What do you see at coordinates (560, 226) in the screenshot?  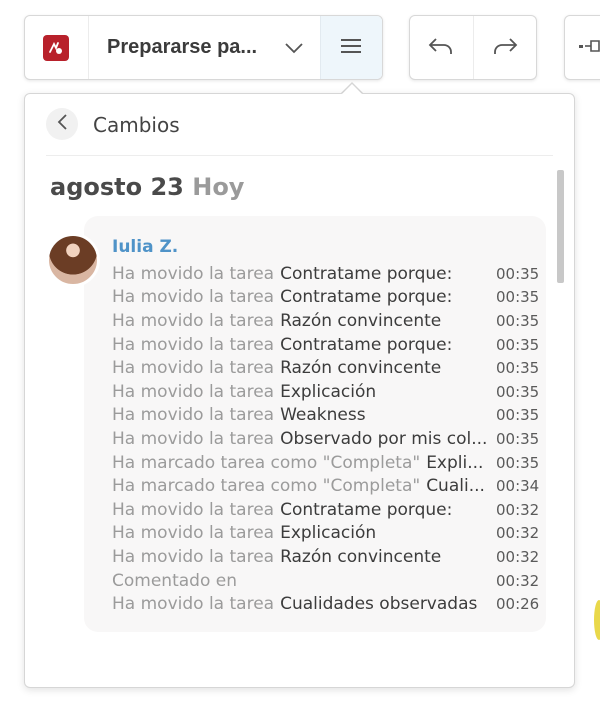 I see `scrollbar-thumb` at bounding box center [560, 226].